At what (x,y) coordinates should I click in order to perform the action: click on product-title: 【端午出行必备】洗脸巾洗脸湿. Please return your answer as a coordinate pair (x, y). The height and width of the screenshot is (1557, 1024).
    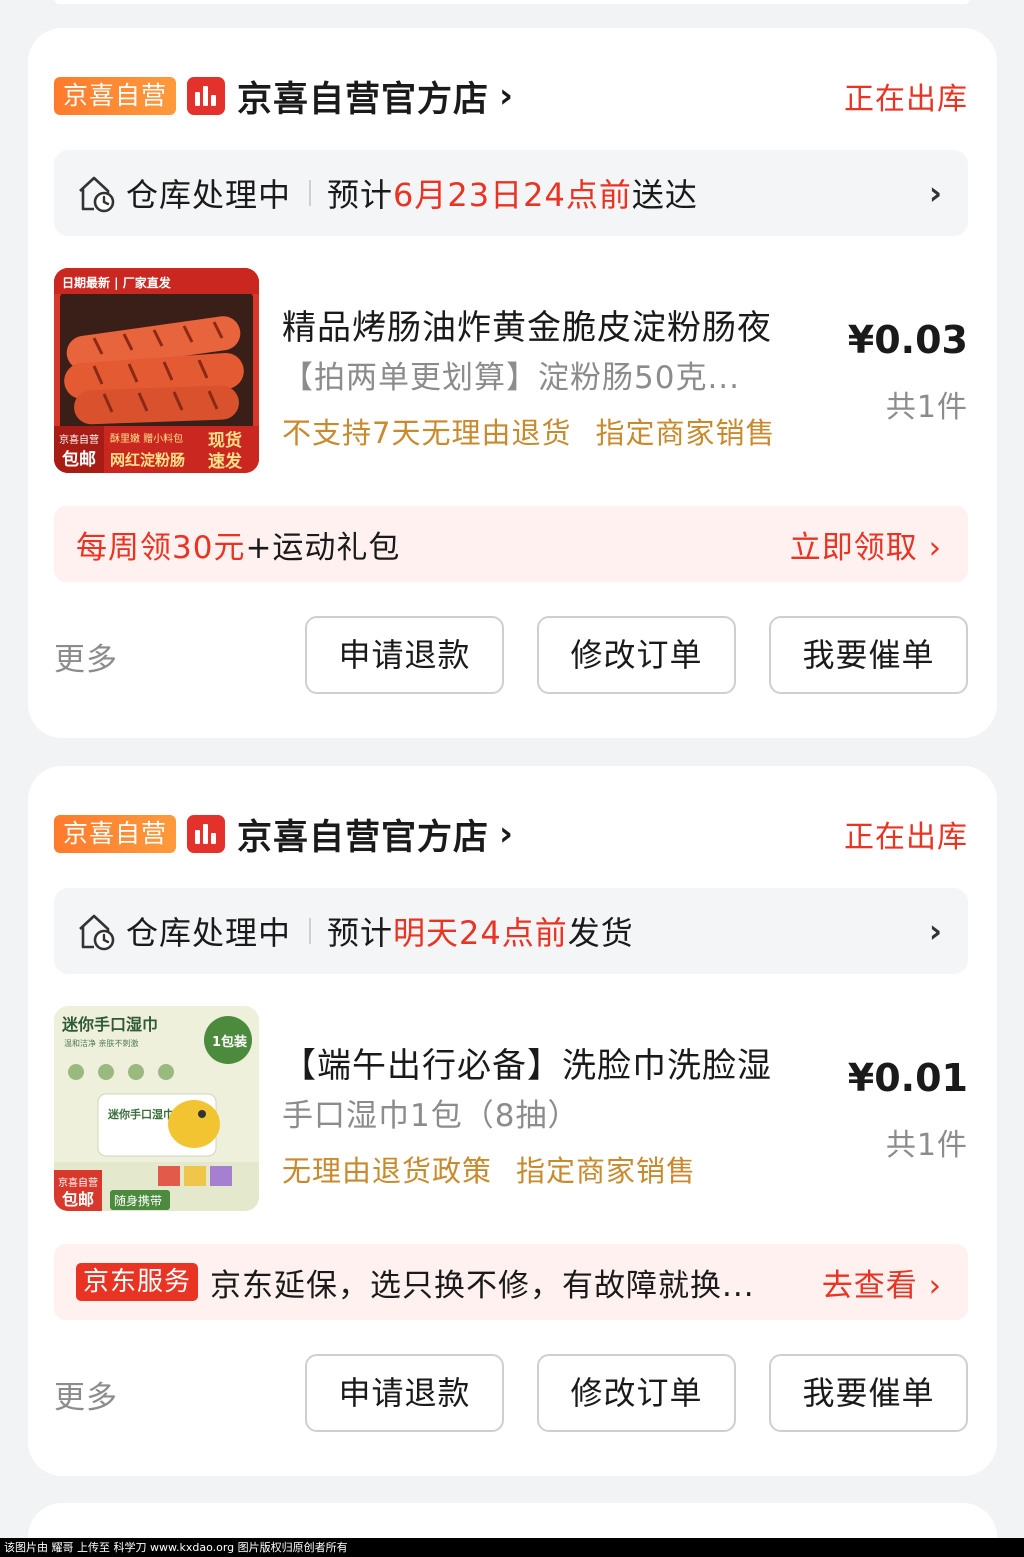
    Looking at the image, I should click on (552, 1062).